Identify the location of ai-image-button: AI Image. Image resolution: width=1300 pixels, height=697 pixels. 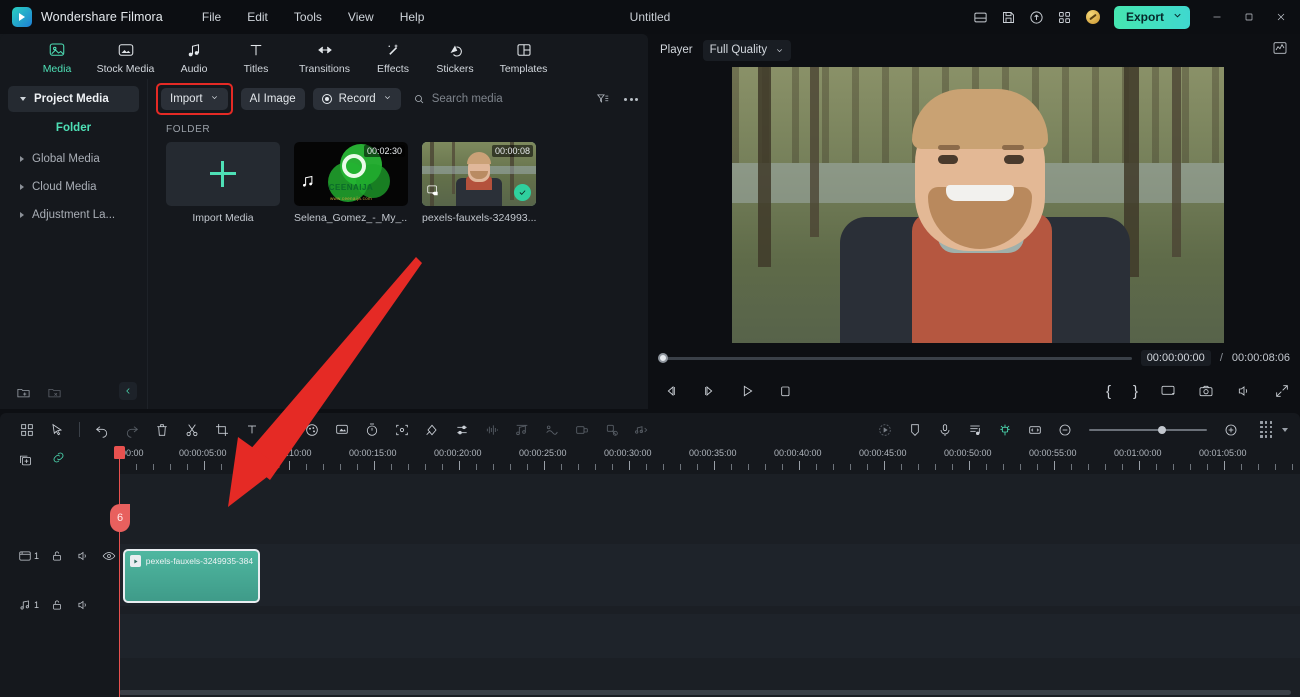
(272, 99).